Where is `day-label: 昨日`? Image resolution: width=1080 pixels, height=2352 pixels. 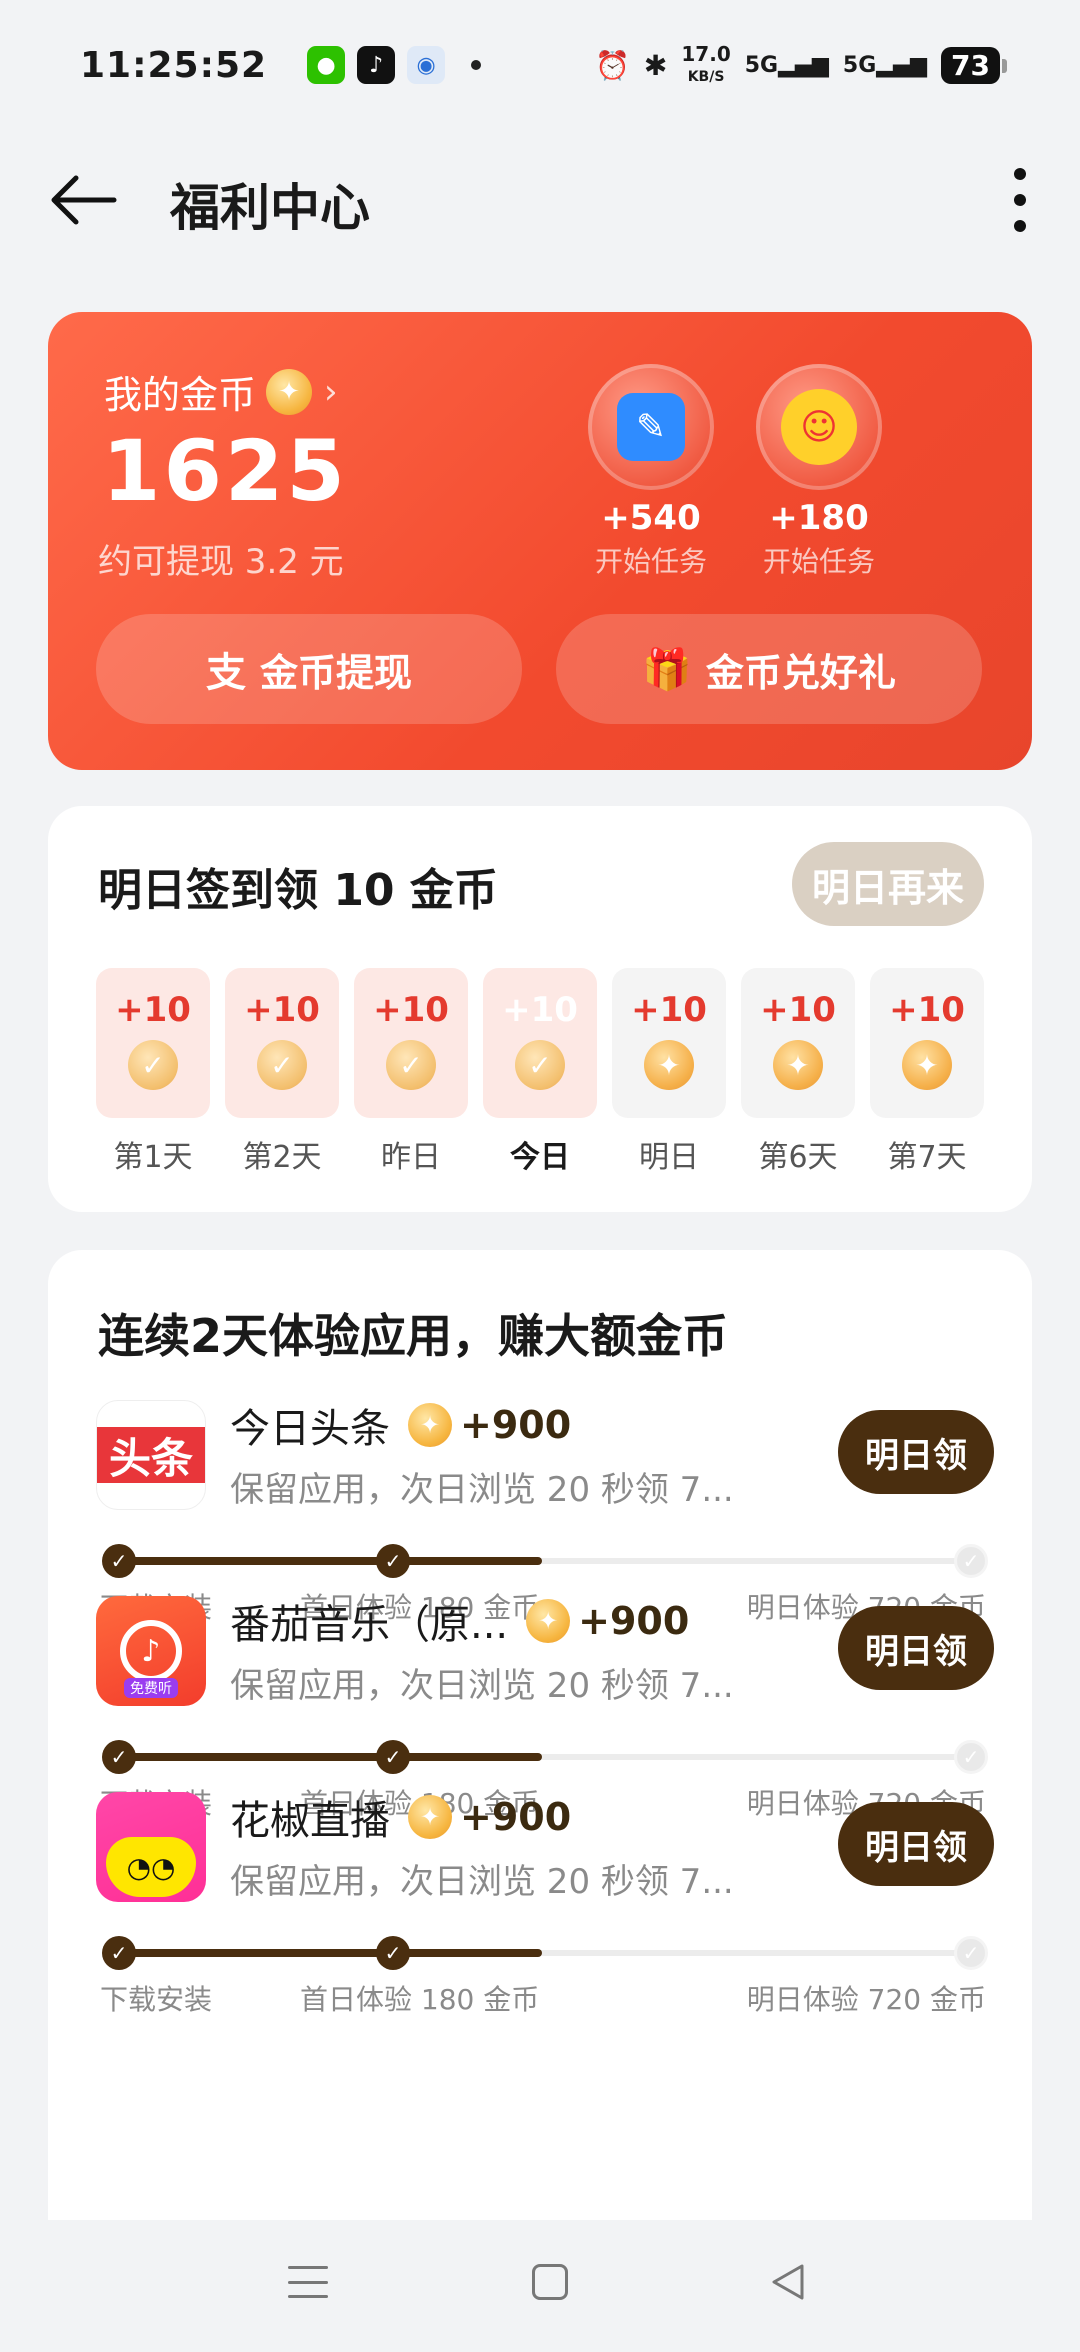 day-label: 昨日 is located at coordinates (411, 1157).